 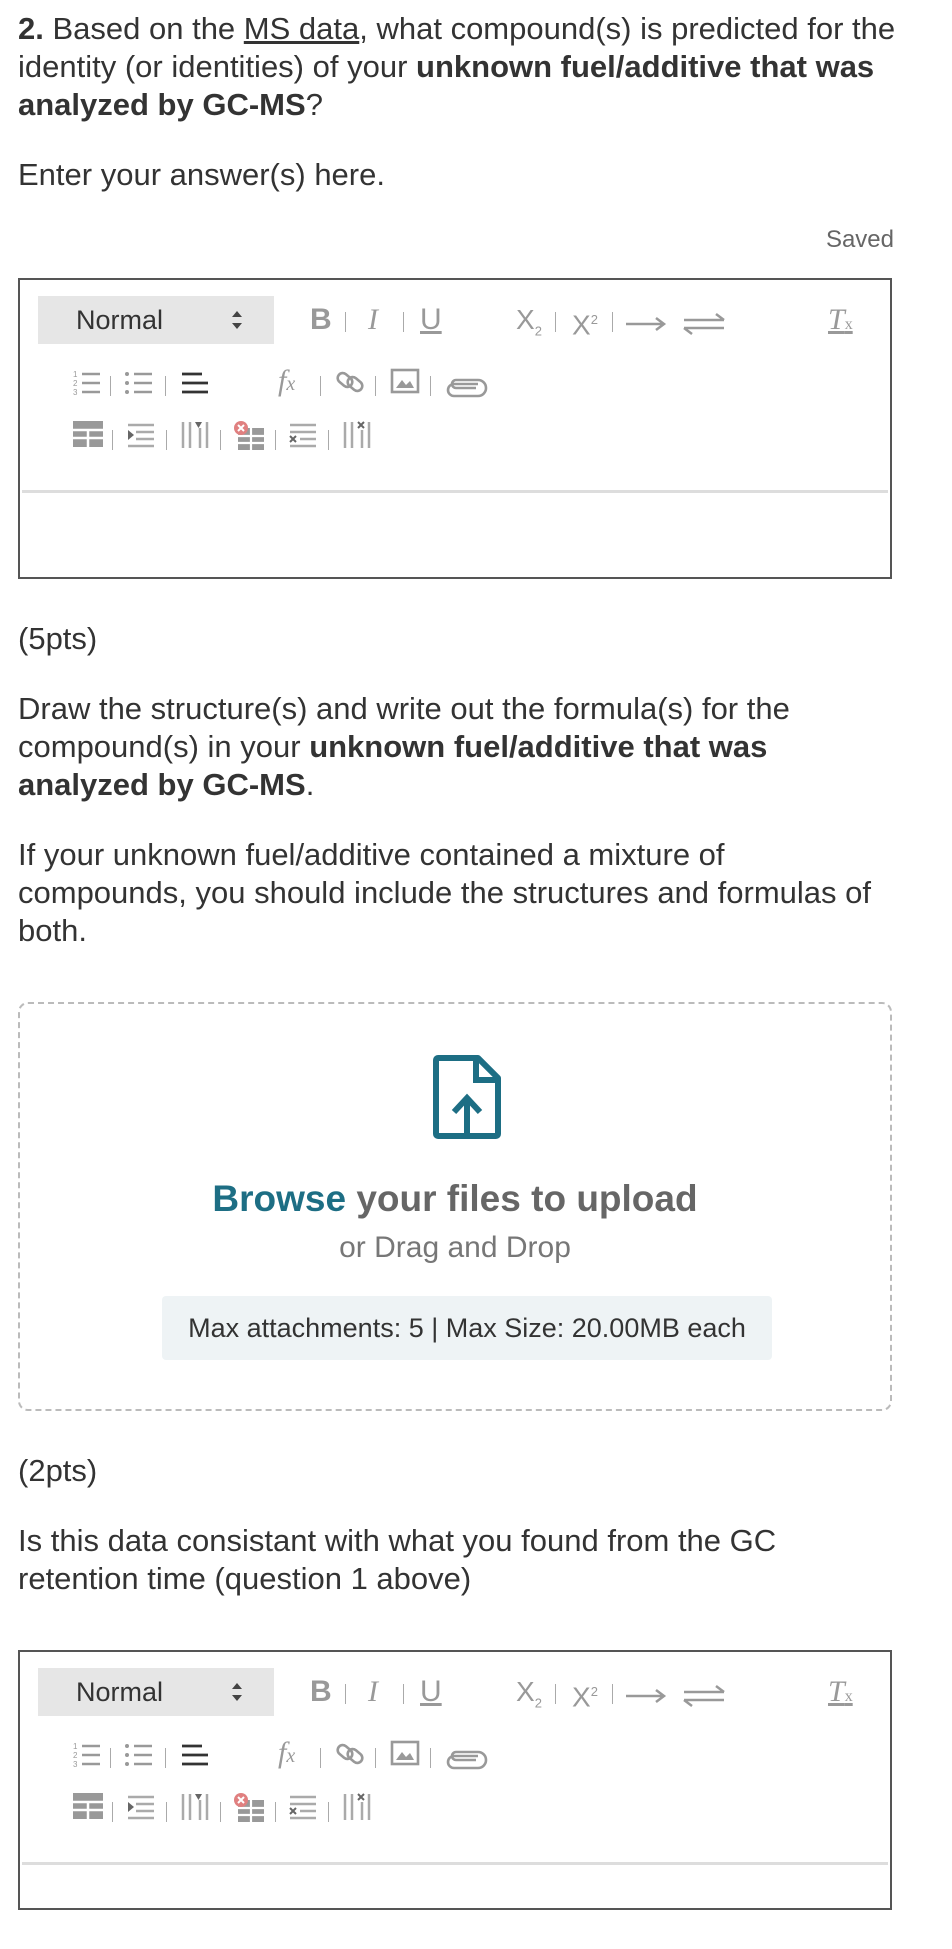 What do you see at coordinates (58, 1470) in the screenshot?
I see `points-label: (2pts)` at bounding box center [58, 1470].